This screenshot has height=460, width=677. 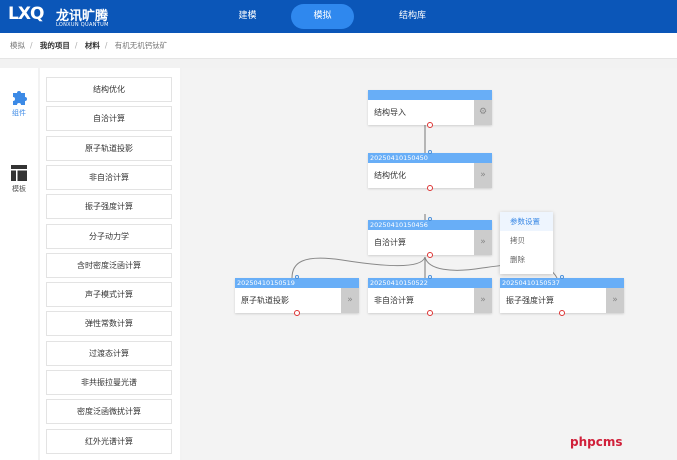 What do you see at coordinates (109, 382) in the screenshot?
I see `component-item: 非共振拉曼光谱` at bounding box center [109, 382].